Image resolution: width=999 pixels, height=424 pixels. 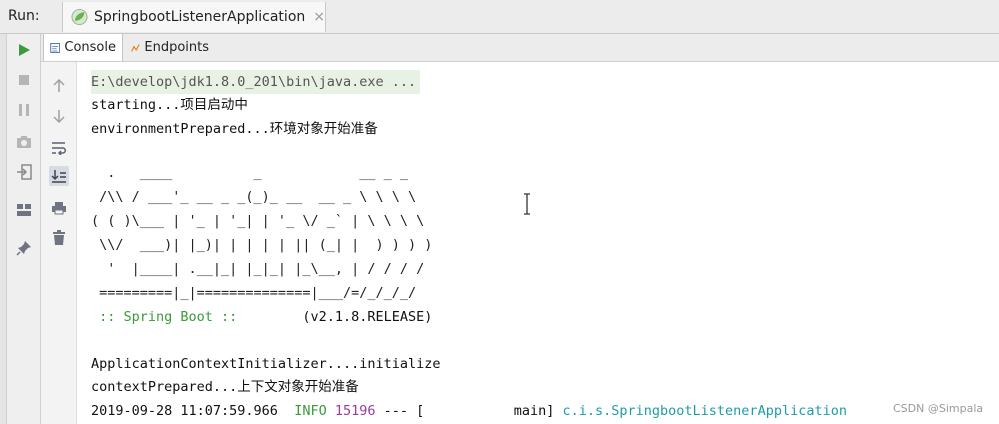 I want to click on print-button, so click(x=59, y=208).